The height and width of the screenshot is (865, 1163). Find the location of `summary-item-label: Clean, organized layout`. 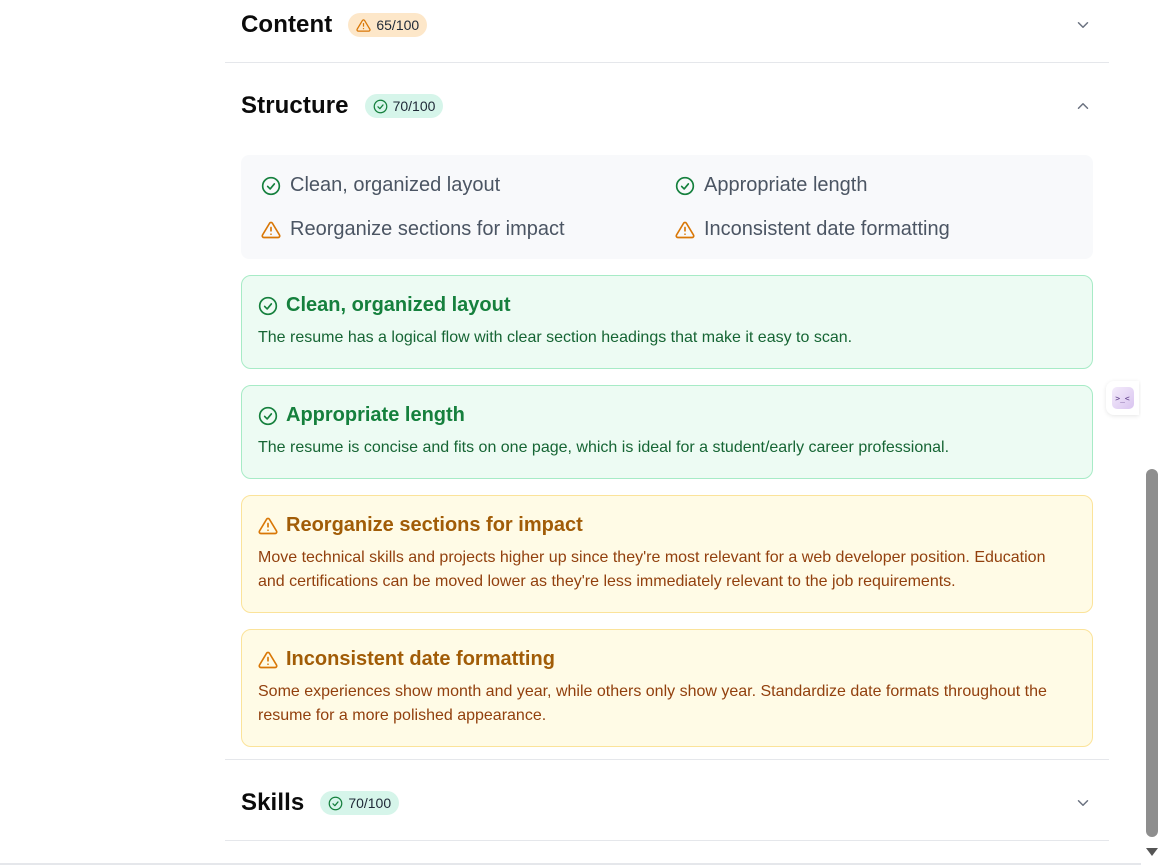

summary-item-label: Clean, organized layout is located at coordinates (395, 185).